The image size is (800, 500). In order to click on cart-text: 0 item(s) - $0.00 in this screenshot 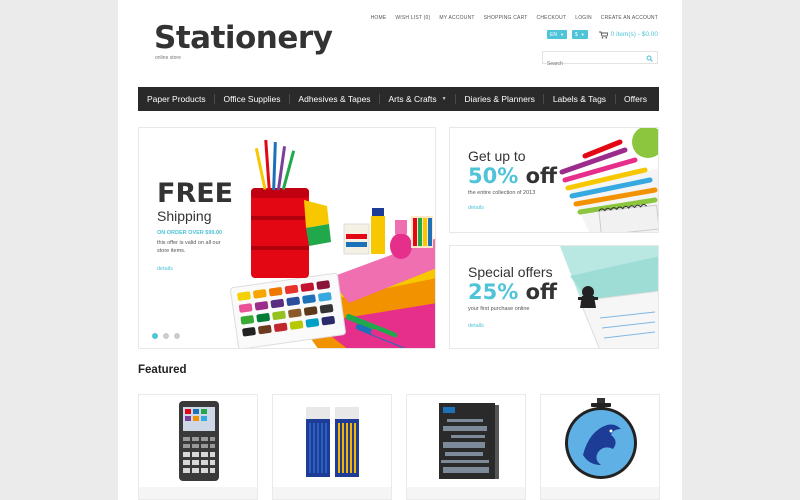, I will do `click(634, 34)`.